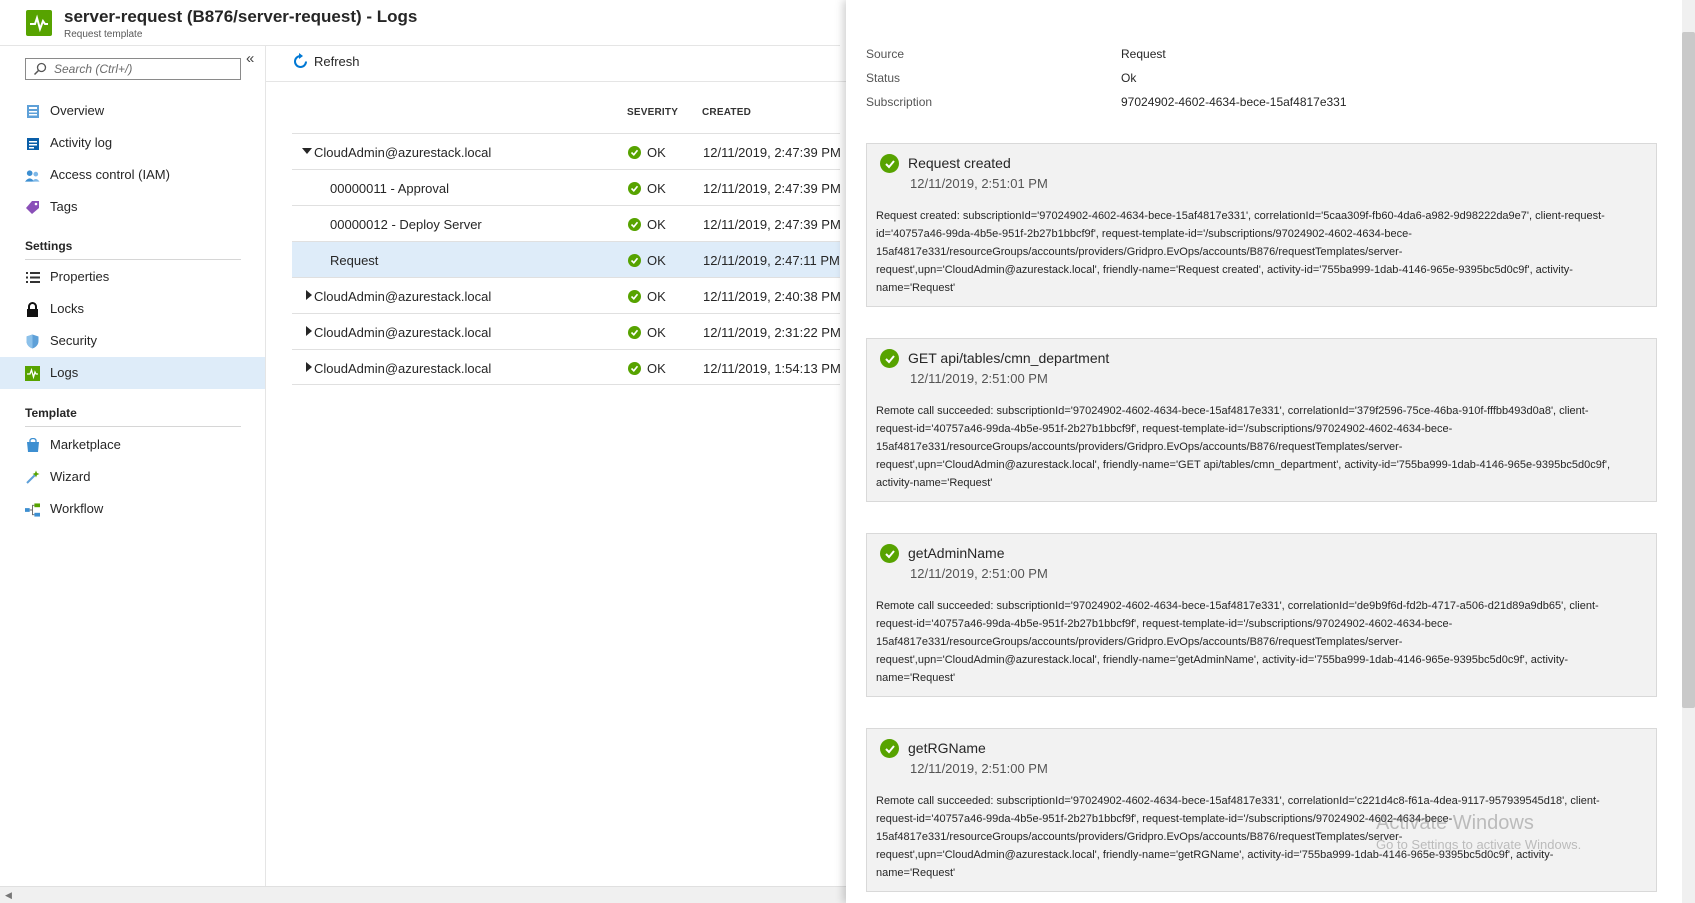 Image resolution: width=1695 pixels, height=903 pixels. I want to click on chevron-down-icon, so click(307, 151).